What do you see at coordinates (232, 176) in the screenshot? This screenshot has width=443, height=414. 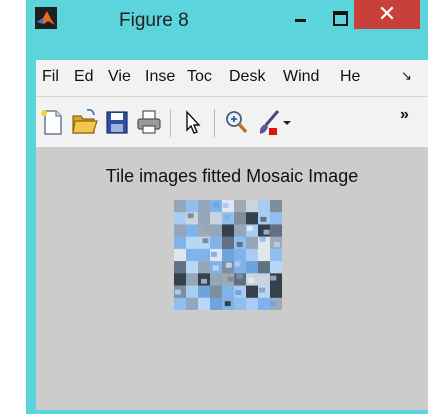 I see `axes-title: Tile images fitted Mosaic Image` at bounding box center [232, 176].